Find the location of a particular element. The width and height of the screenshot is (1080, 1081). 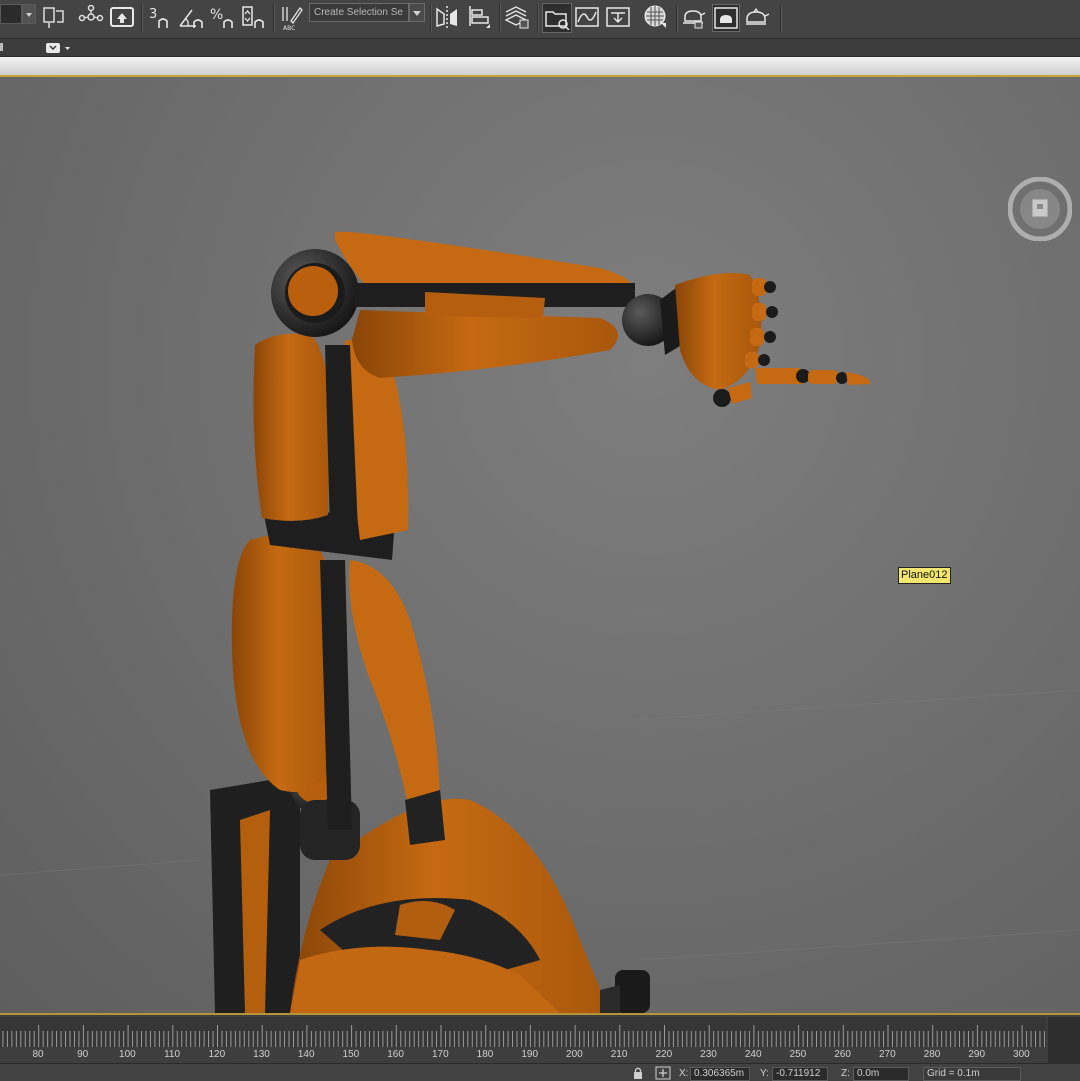

svg-text: ABC is located at coordinates (289, 28).